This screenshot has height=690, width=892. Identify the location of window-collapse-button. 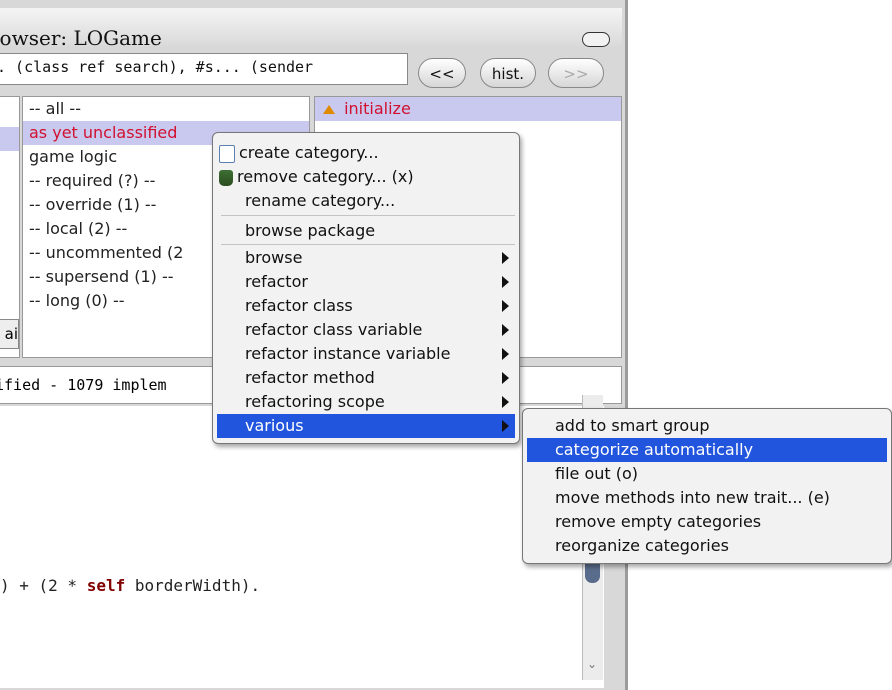
(596, 39).